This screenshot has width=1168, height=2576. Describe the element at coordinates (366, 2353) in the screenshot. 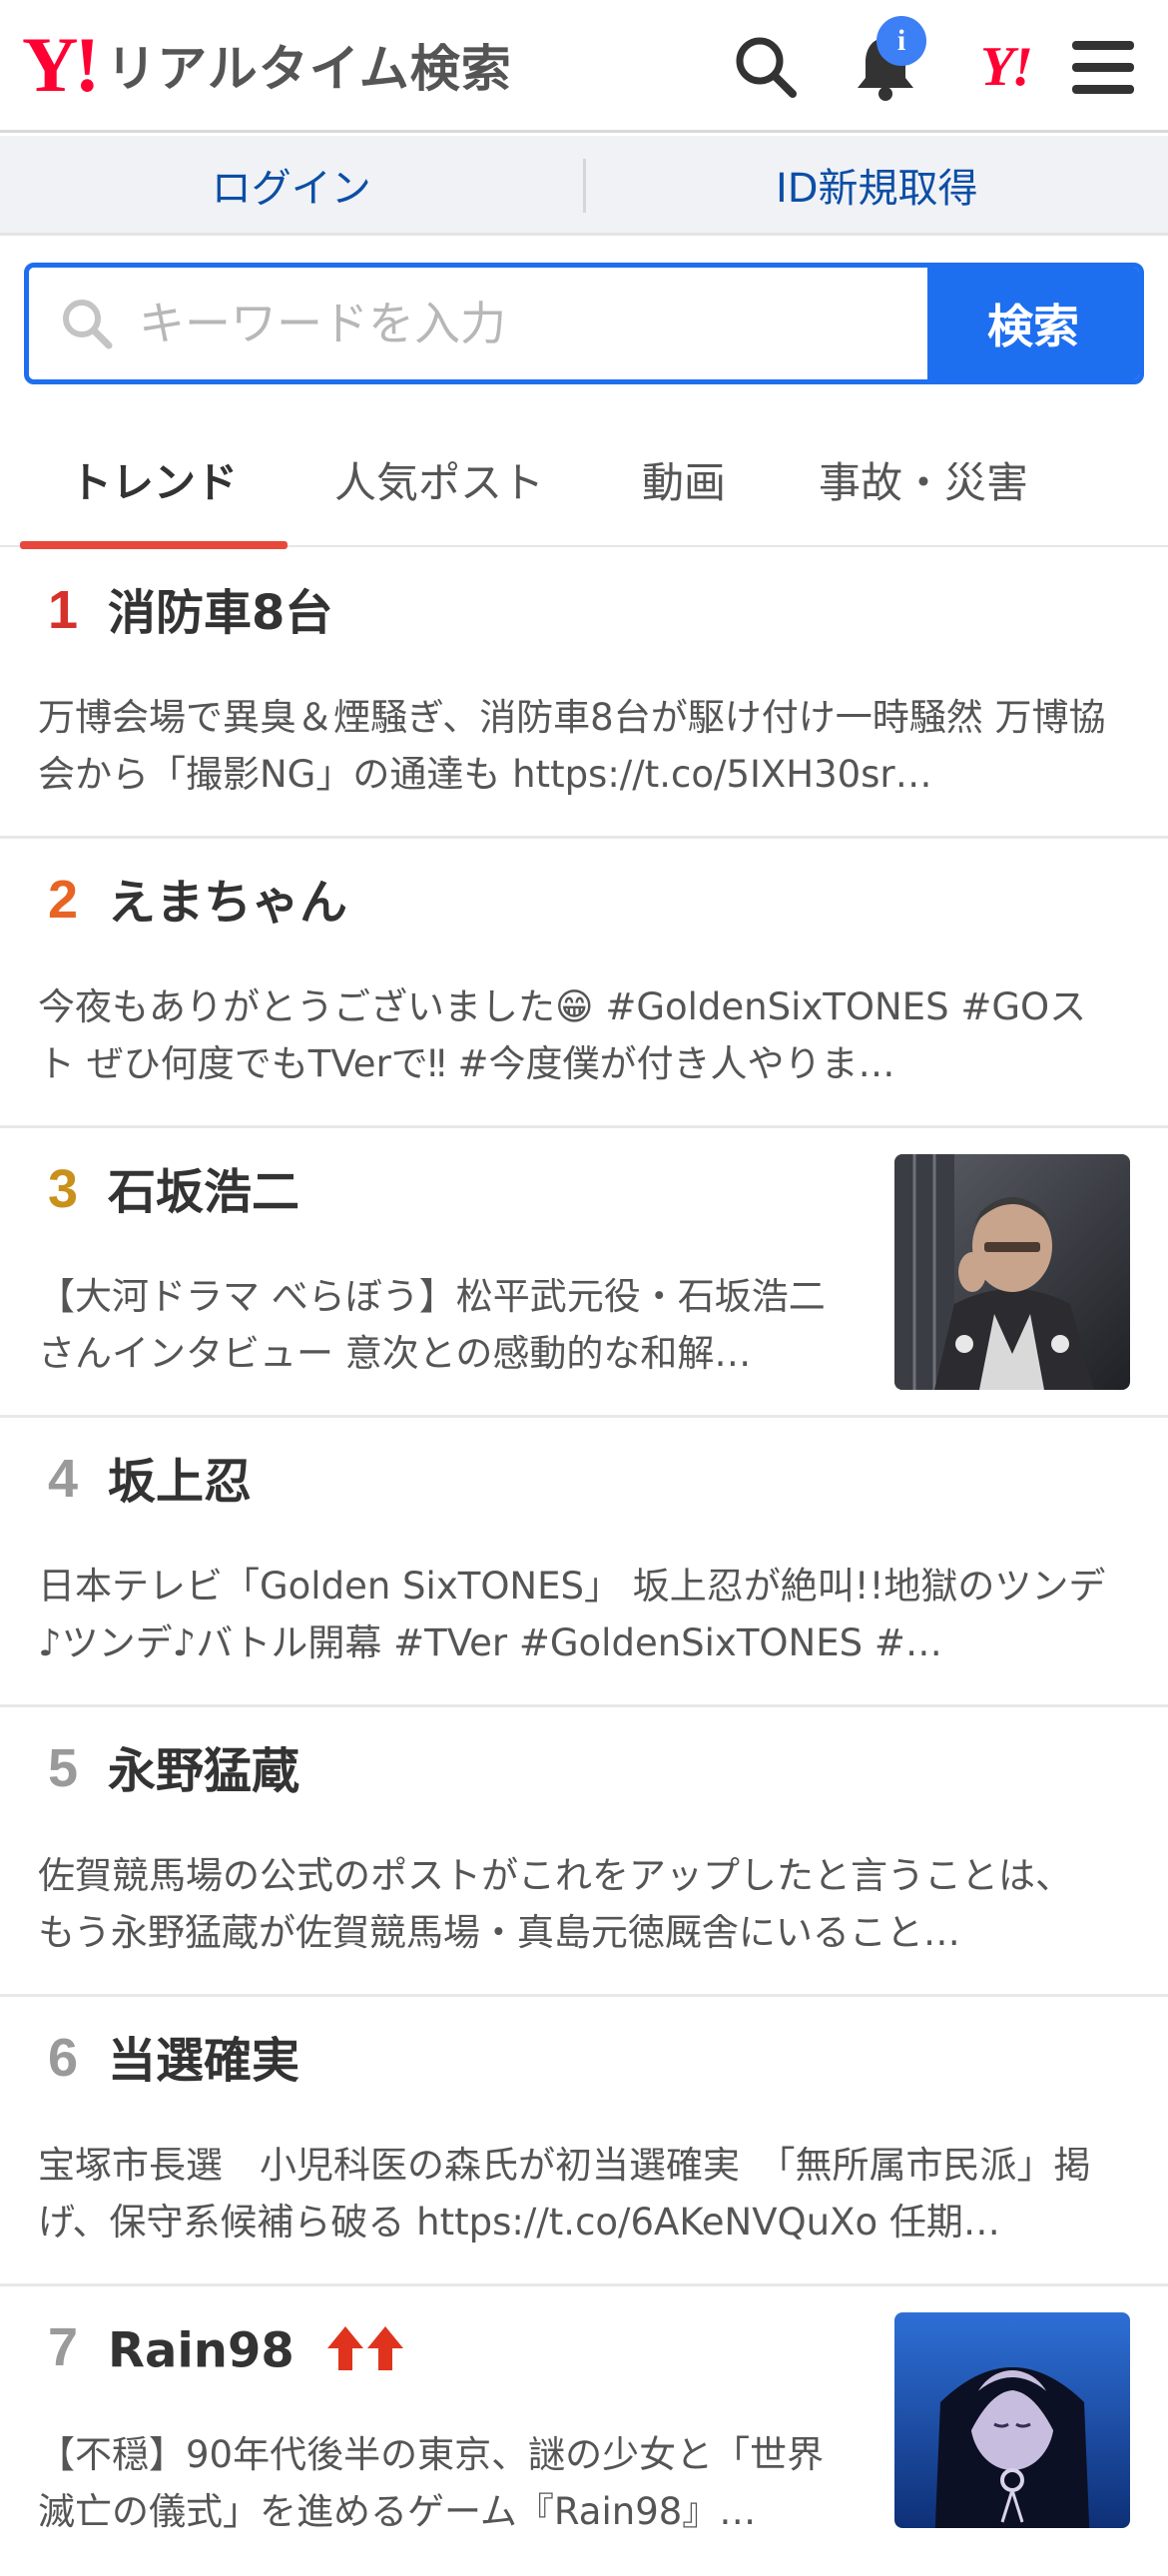

I see `double-up-arrow-icon` at that location.